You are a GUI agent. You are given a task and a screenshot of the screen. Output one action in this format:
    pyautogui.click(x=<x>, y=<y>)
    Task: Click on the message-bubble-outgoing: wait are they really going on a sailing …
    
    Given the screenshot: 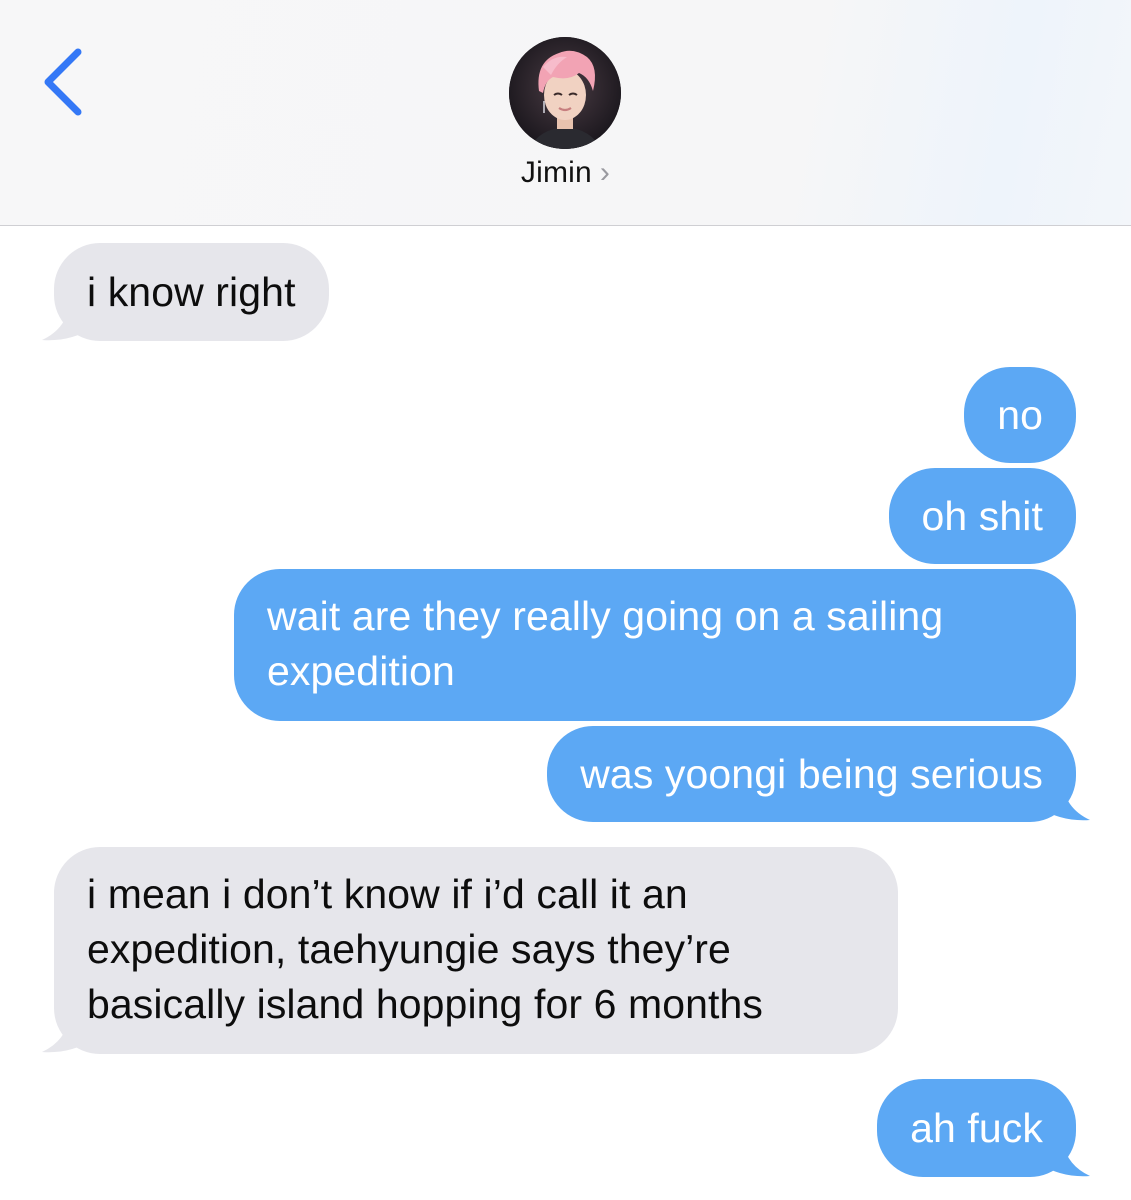 What is the action you would take?
    pyautogui.click(x=655, y=645)
    